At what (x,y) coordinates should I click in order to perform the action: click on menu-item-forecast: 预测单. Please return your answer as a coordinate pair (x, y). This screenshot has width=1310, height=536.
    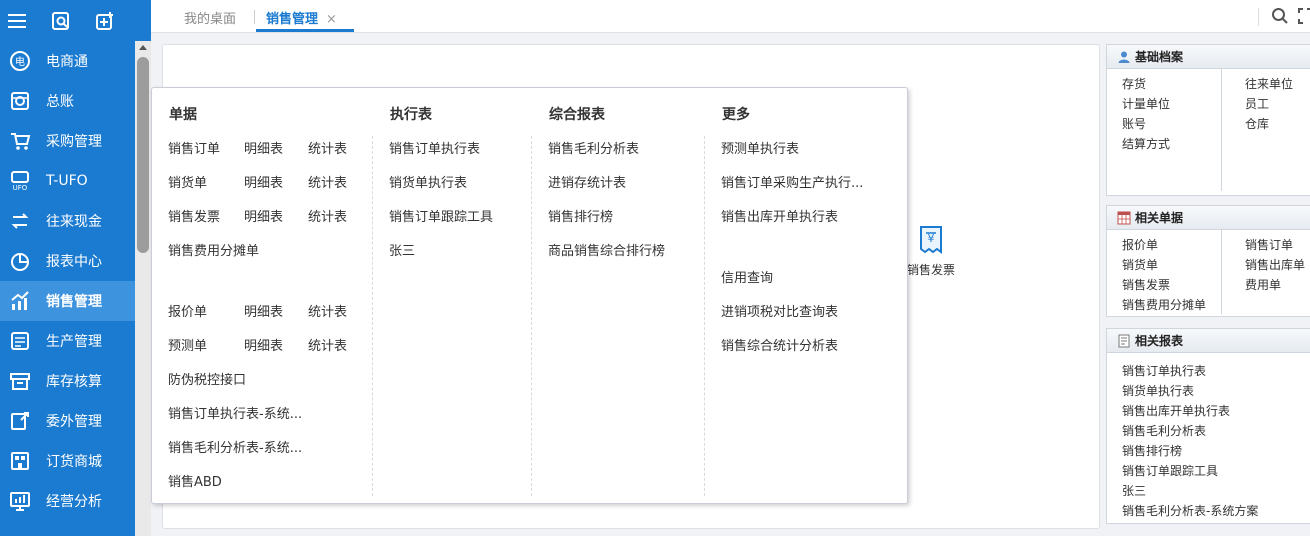
    Looking at the image, I should click on (187, 344).